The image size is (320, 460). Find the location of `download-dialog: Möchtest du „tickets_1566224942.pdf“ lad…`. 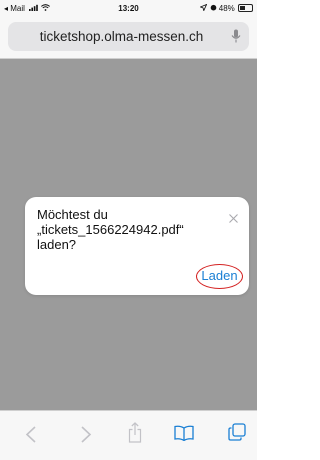

download-dialog: Möchtest du „tickets_1566224942.pdf“ lad… is located at coordinates (137, 246).